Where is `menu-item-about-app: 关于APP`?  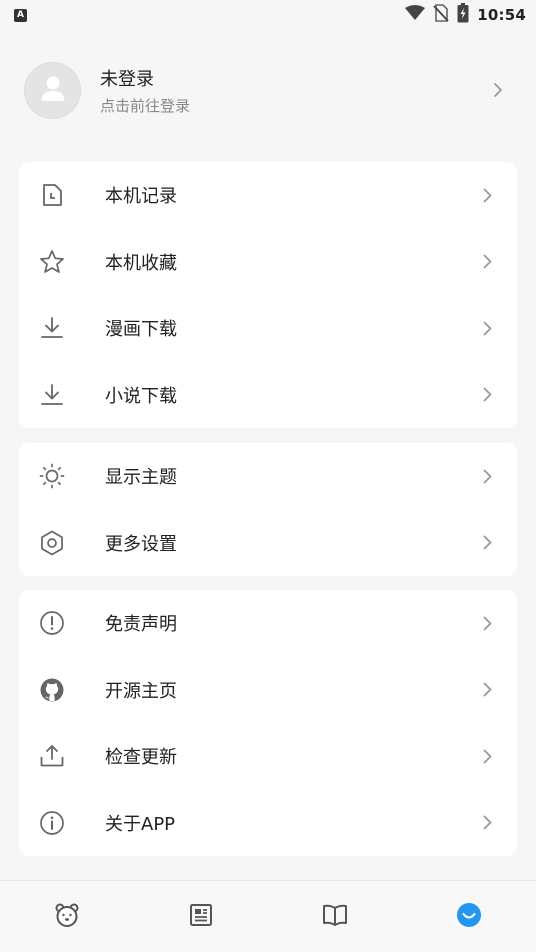
menu-item-about-app: 关于APP is located at coordinates (268, 823).